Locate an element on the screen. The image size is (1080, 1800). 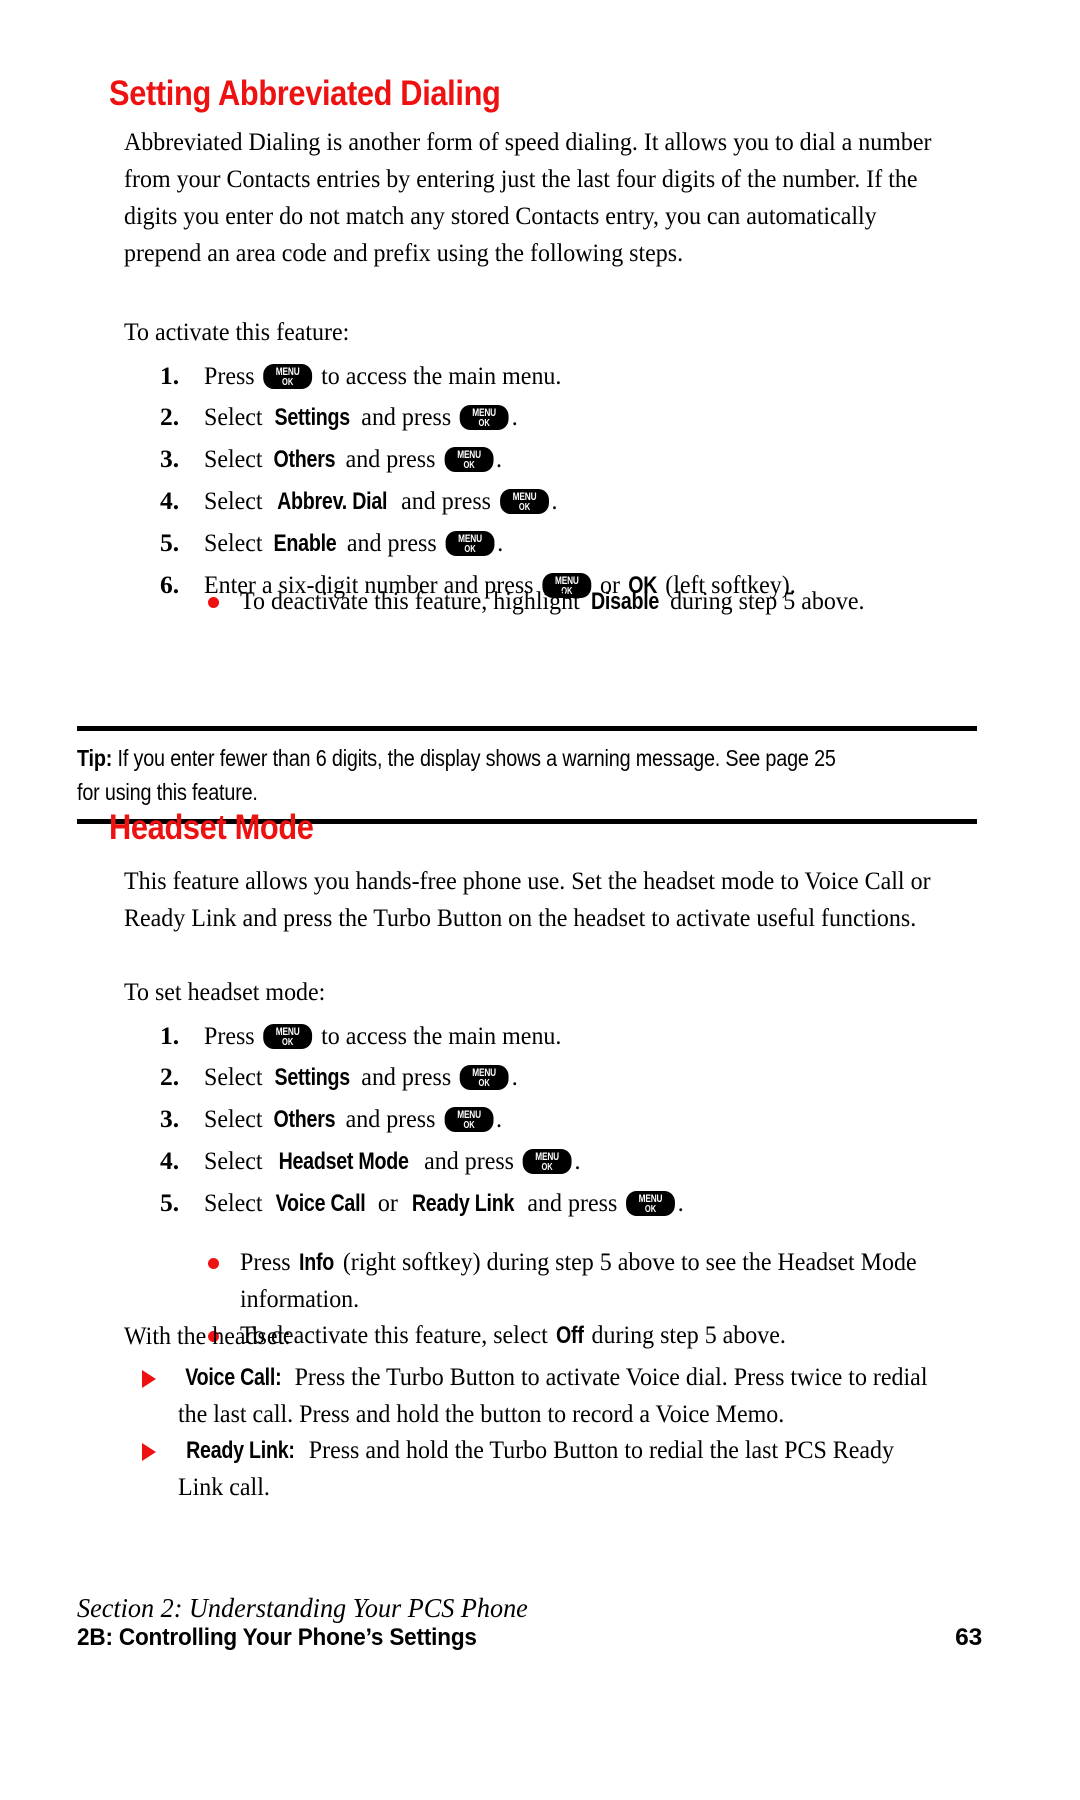
emphasized-term: Voice Call: is located at coordinates (233, 1377).